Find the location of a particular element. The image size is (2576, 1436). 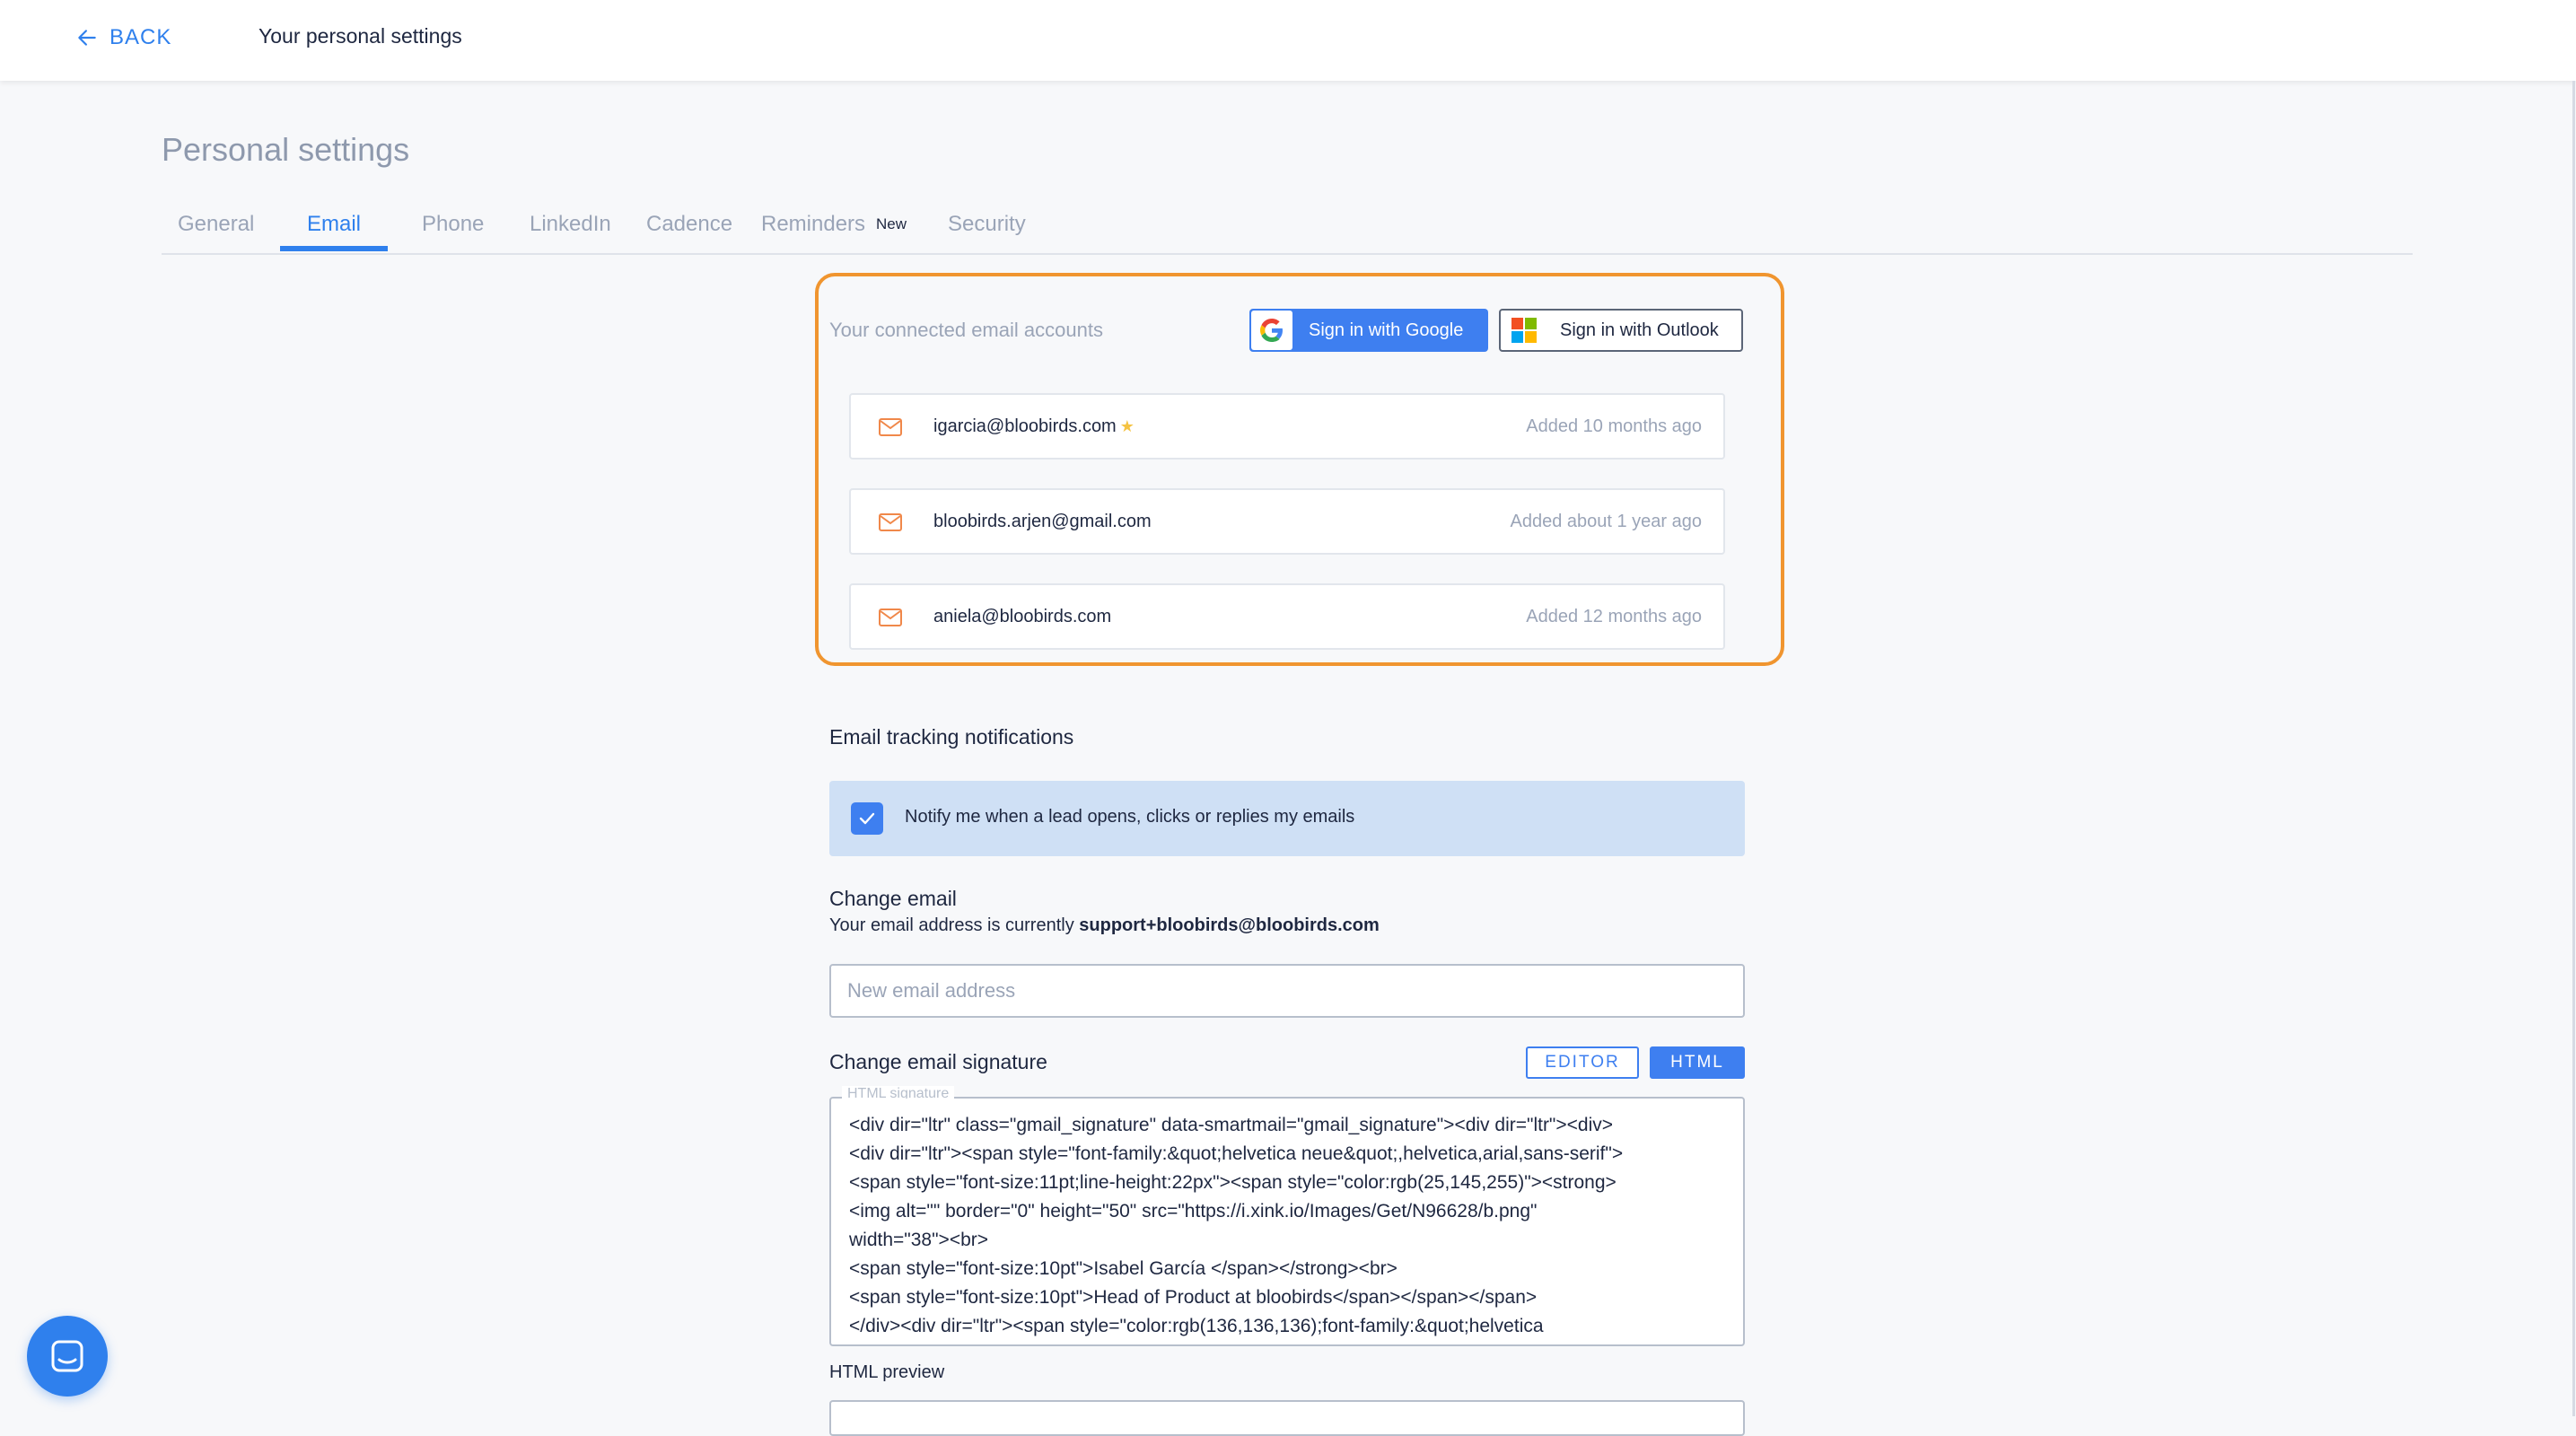

account-email: igarcia@bloobirds.com ★ is located at coordinates (1034, 426).